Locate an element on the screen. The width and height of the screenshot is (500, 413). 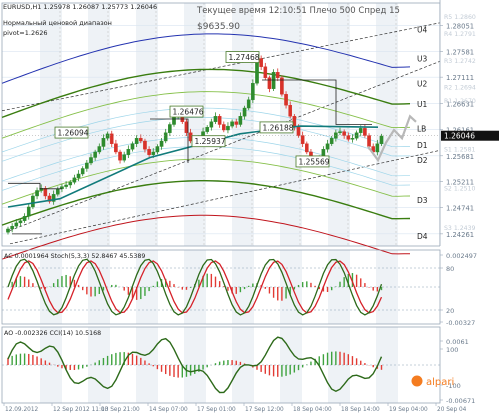
panel-tick-label: 0.002497 is located at coordinates (461, 256).